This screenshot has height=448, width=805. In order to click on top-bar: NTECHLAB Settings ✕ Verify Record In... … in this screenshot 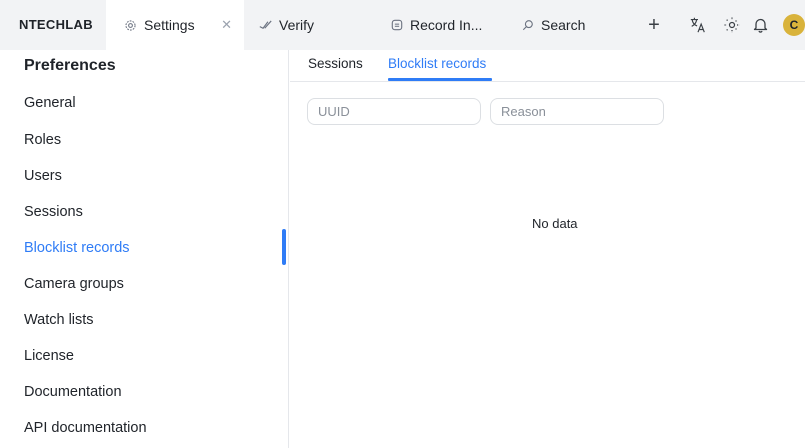, I will do `click(402, 25)`.